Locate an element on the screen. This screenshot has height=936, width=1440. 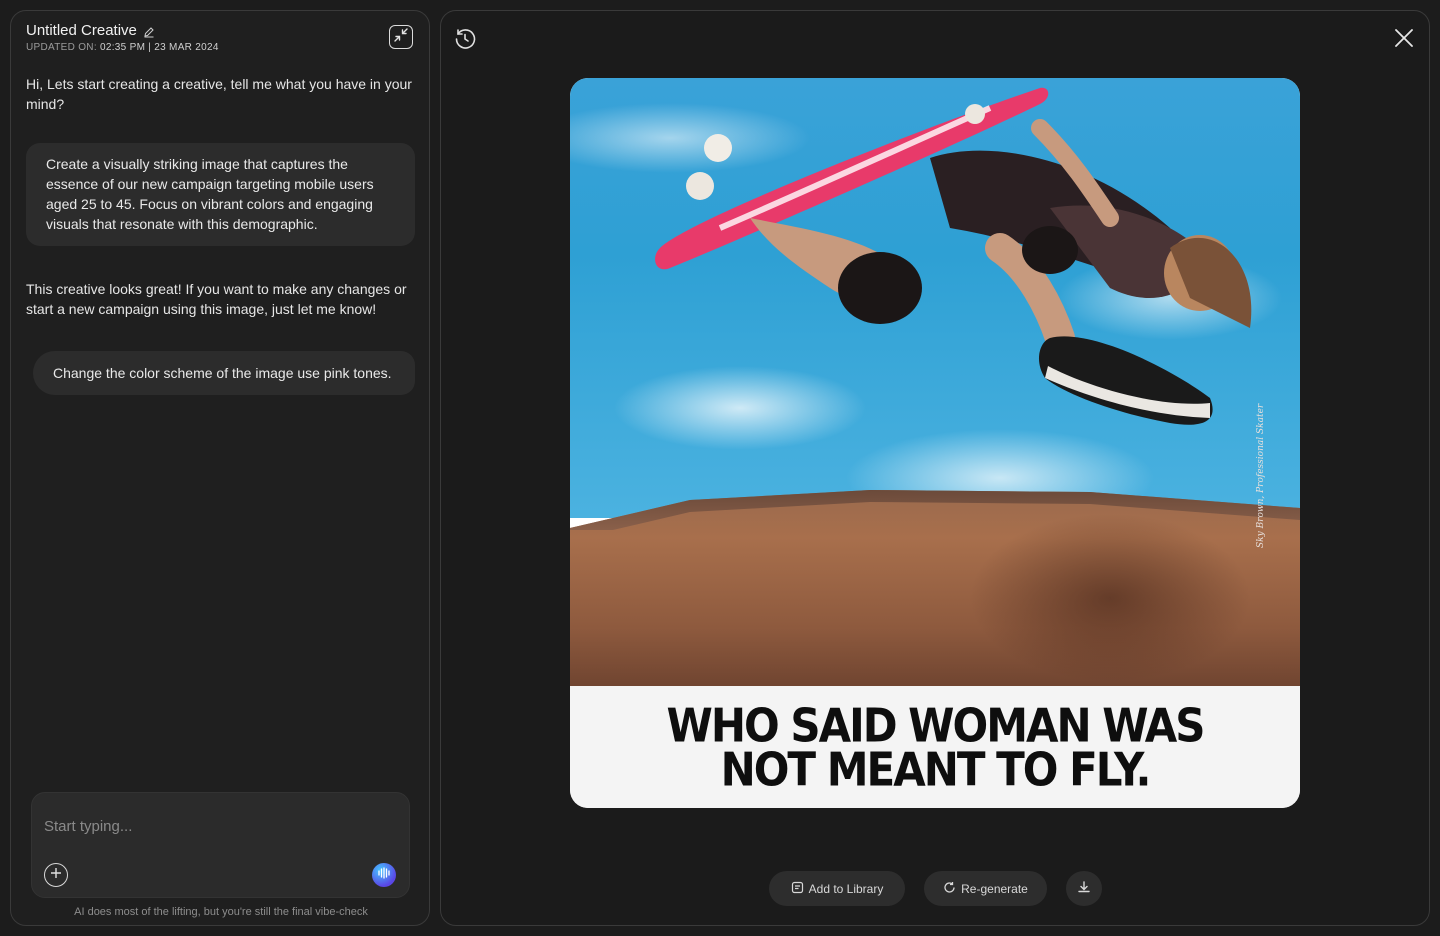
add-attachment-button is located at coordinates (56, 875).